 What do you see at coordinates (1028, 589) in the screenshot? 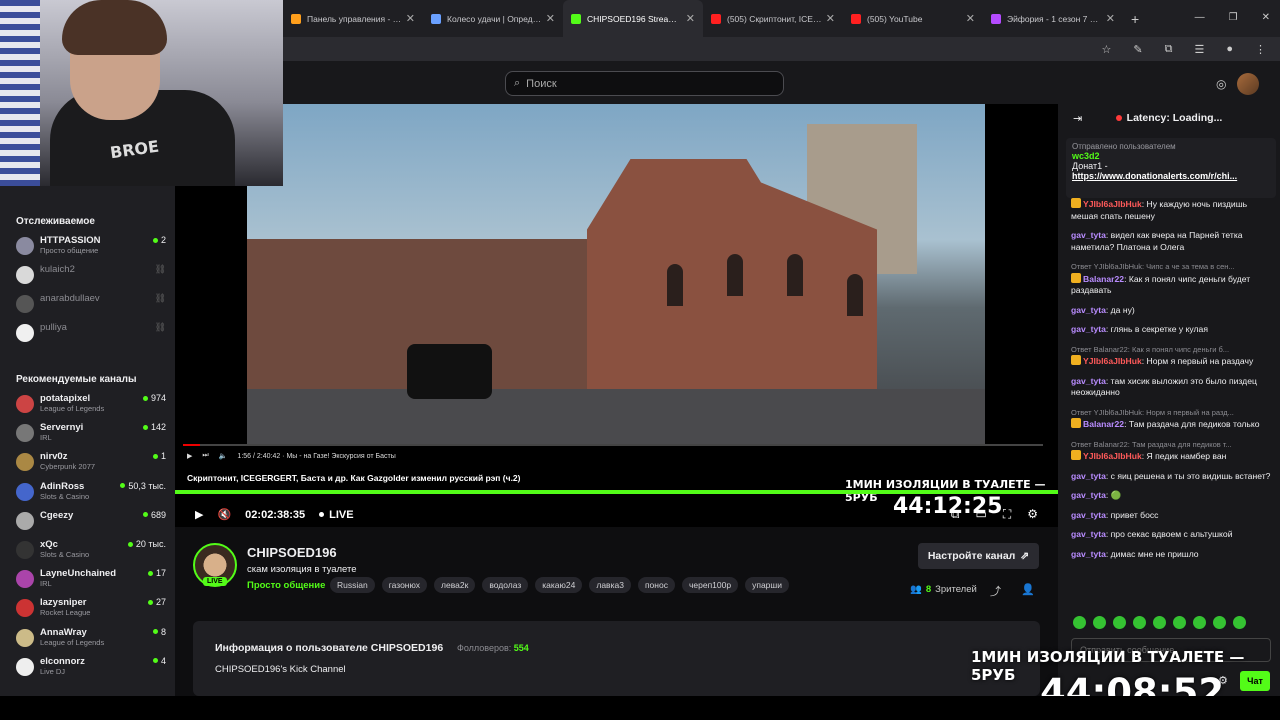
I see `add-user-icon: 👤` at bounding box center [1028, 589].